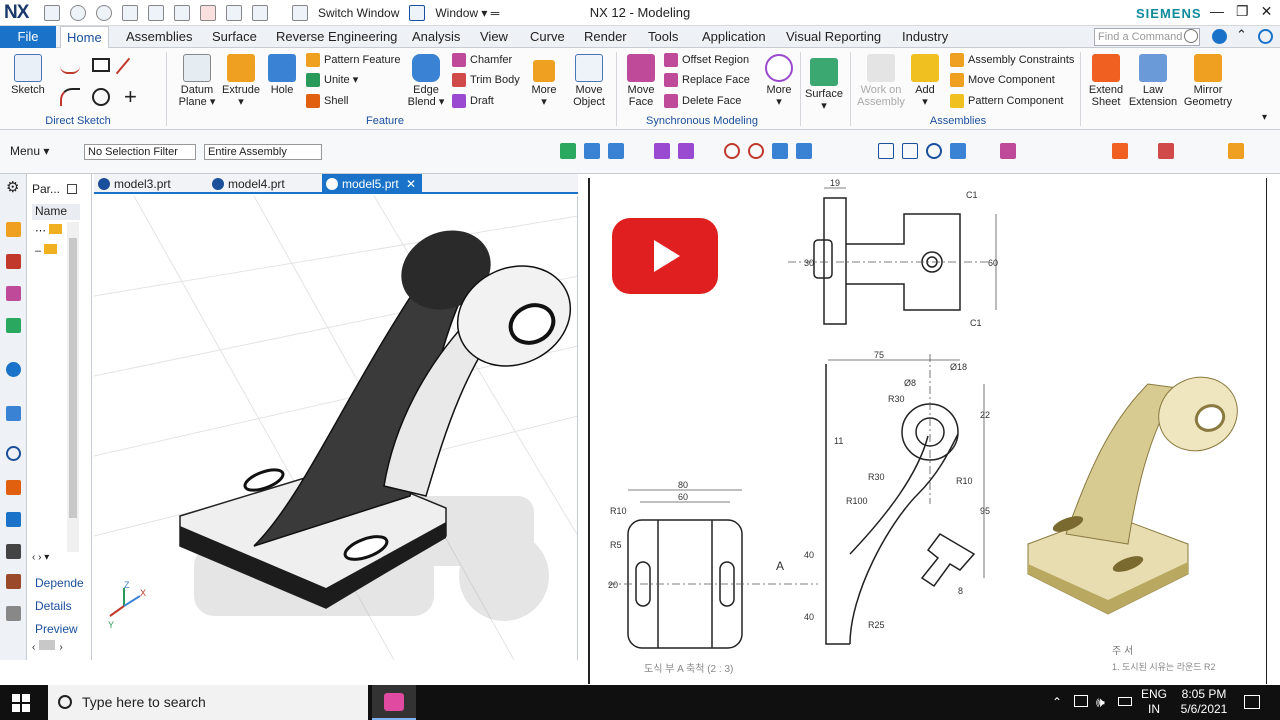 This screenshot has width=1280, height=720. I want to click on link-dependencies: Depende, so click(59, 583).